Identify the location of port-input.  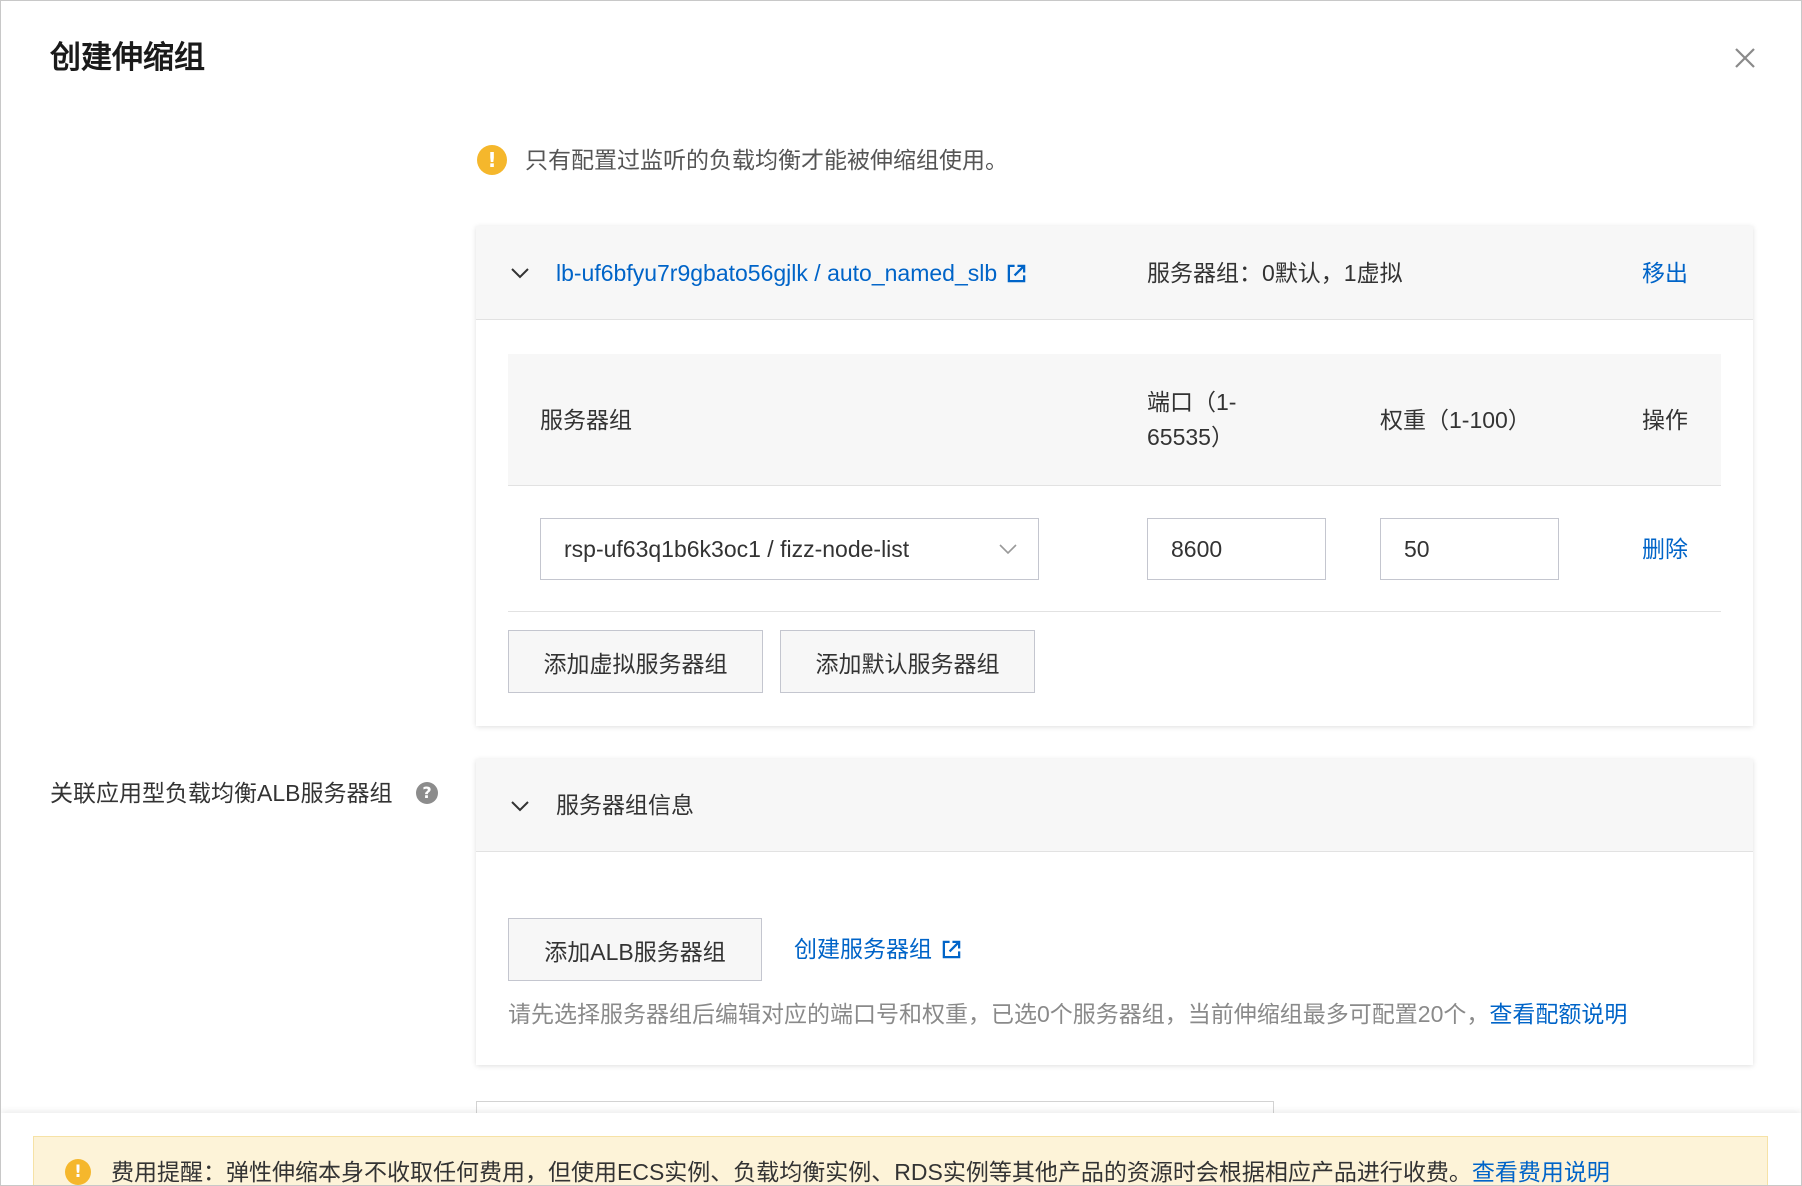
(1236, 549).